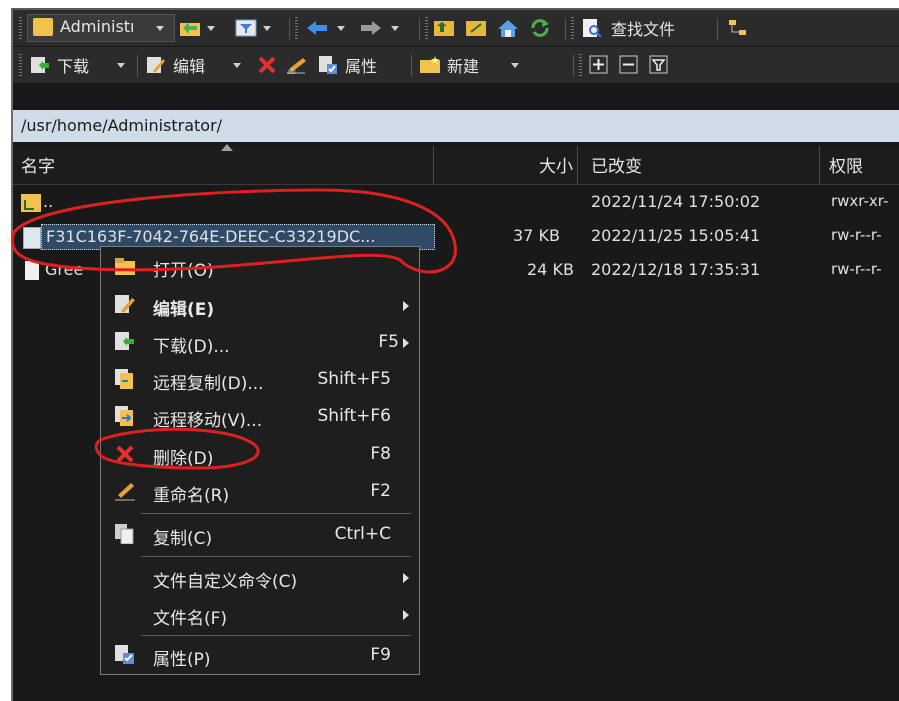  Describe the element at coordinates (124, 416) in the screenshot. I see `remote-move-icon` at that location.